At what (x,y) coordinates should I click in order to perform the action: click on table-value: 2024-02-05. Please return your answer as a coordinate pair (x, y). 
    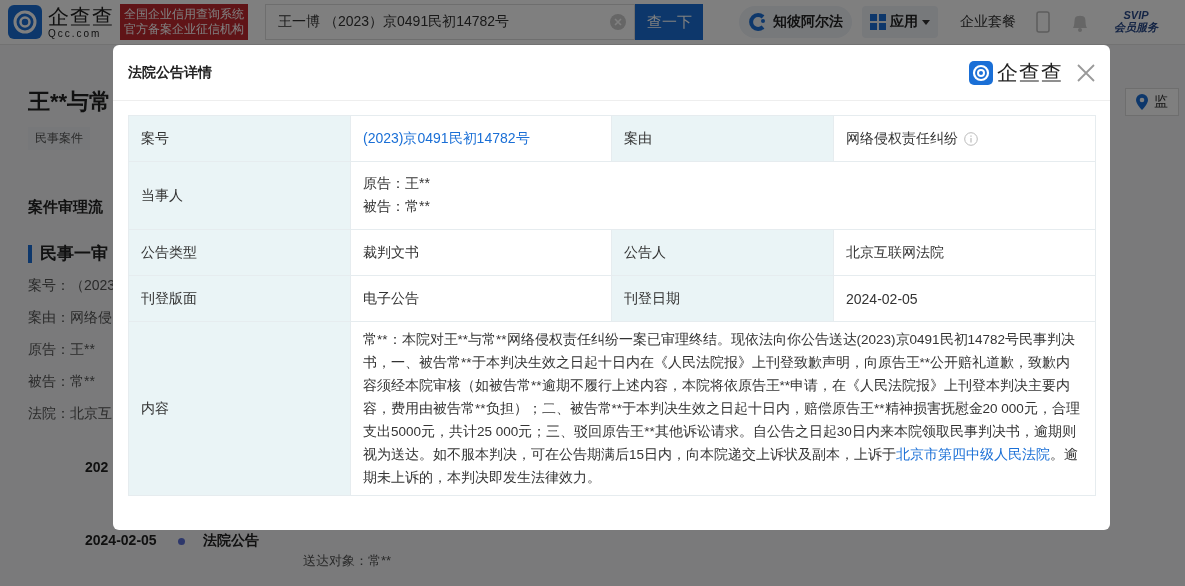
    Looking at the image, I should click on (882, 298).